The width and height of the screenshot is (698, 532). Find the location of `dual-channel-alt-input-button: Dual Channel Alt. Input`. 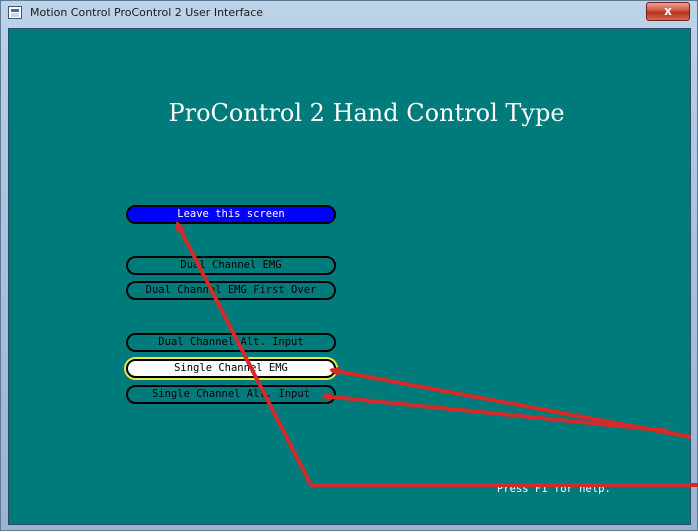

dual-channel-alt-input-button: Dual Channel Alt. Input is located at coordinates (231, 342).